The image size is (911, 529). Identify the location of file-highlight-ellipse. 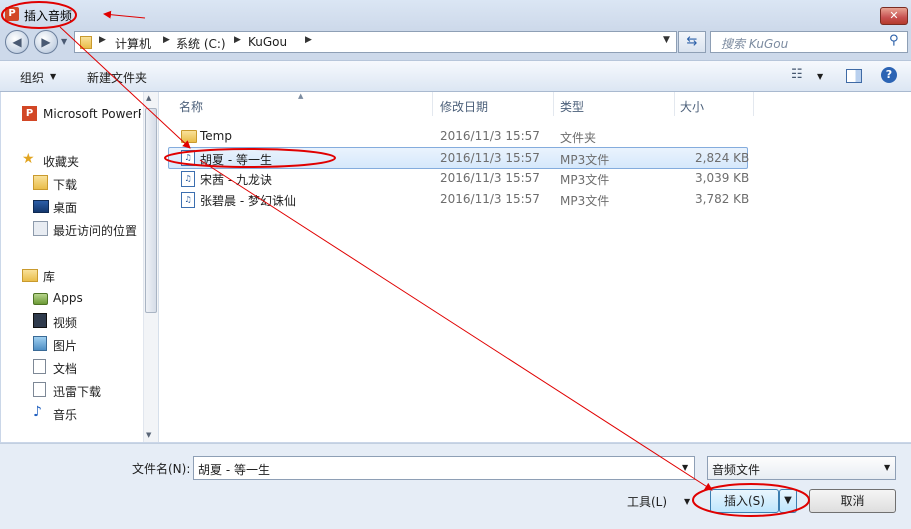
(250, 158).